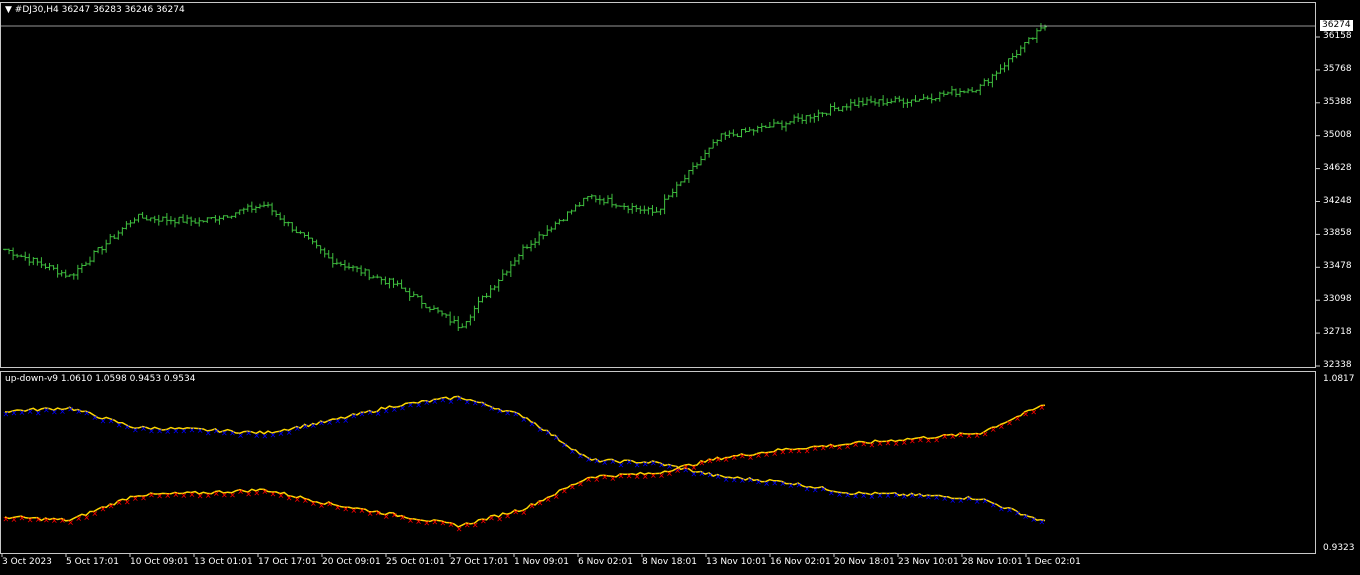 This screenshot has width=1360, height=575. What do you see at coordinates (1337, 365) in the screenshot?
I see `price-axis-label: 32338` at bounding box center [1337, 365].